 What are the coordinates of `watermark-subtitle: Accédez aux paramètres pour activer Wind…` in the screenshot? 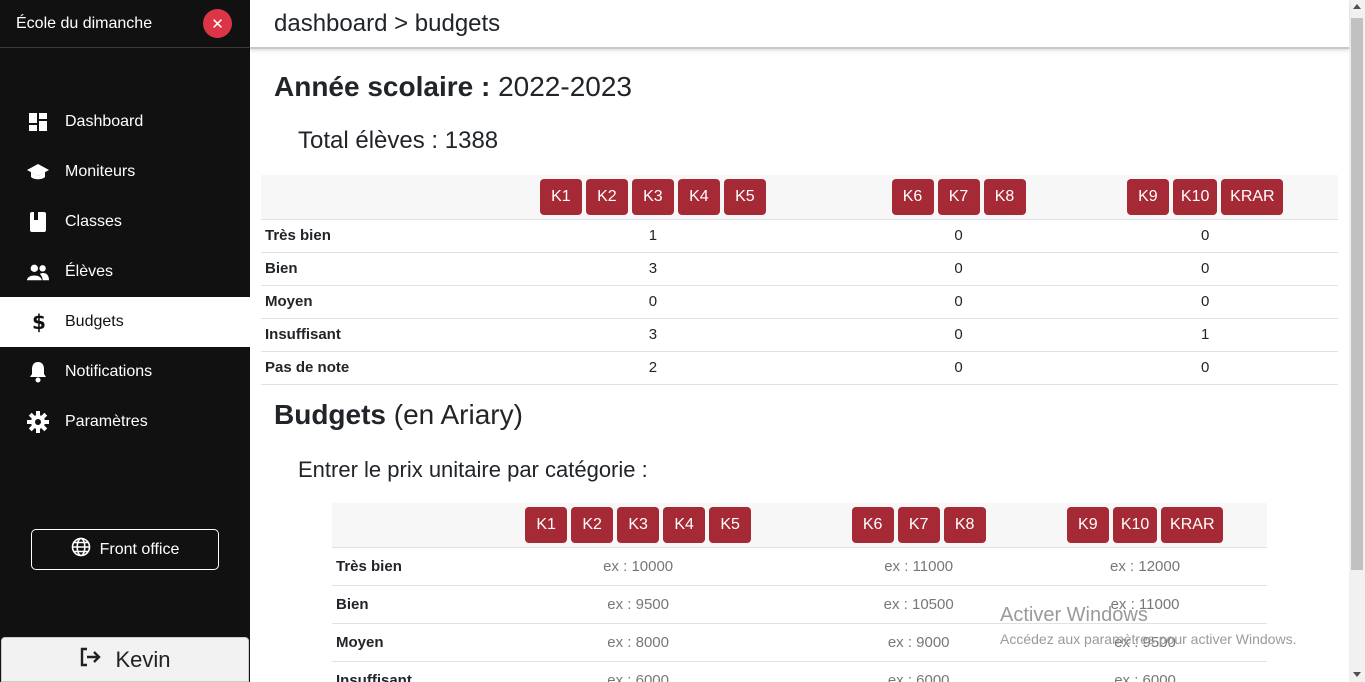 It's located at (1148, 639).